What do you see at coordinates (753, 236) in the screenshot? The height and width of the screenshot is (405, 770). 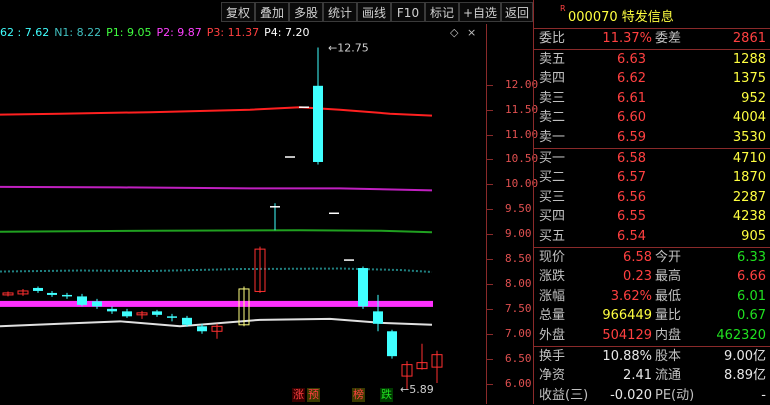 I see `bid-volume: 905` at bounding box center [753, 236].